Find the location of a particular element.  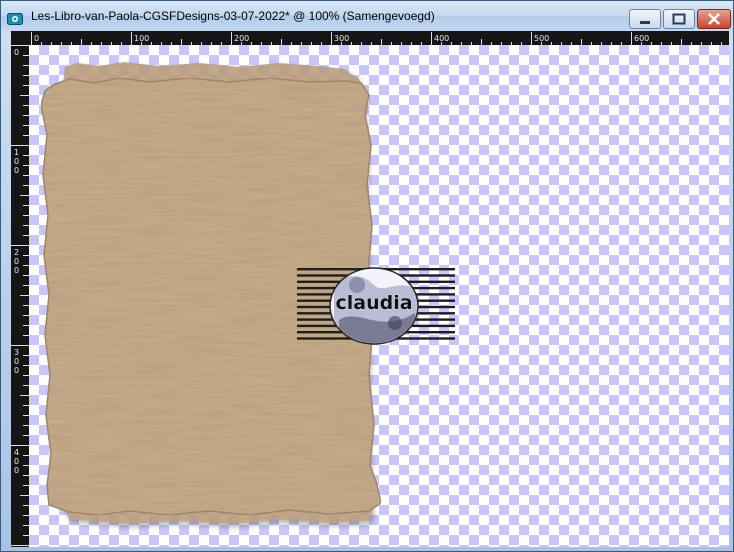

ruler-label: 200 is located at coordinates (241, 38).